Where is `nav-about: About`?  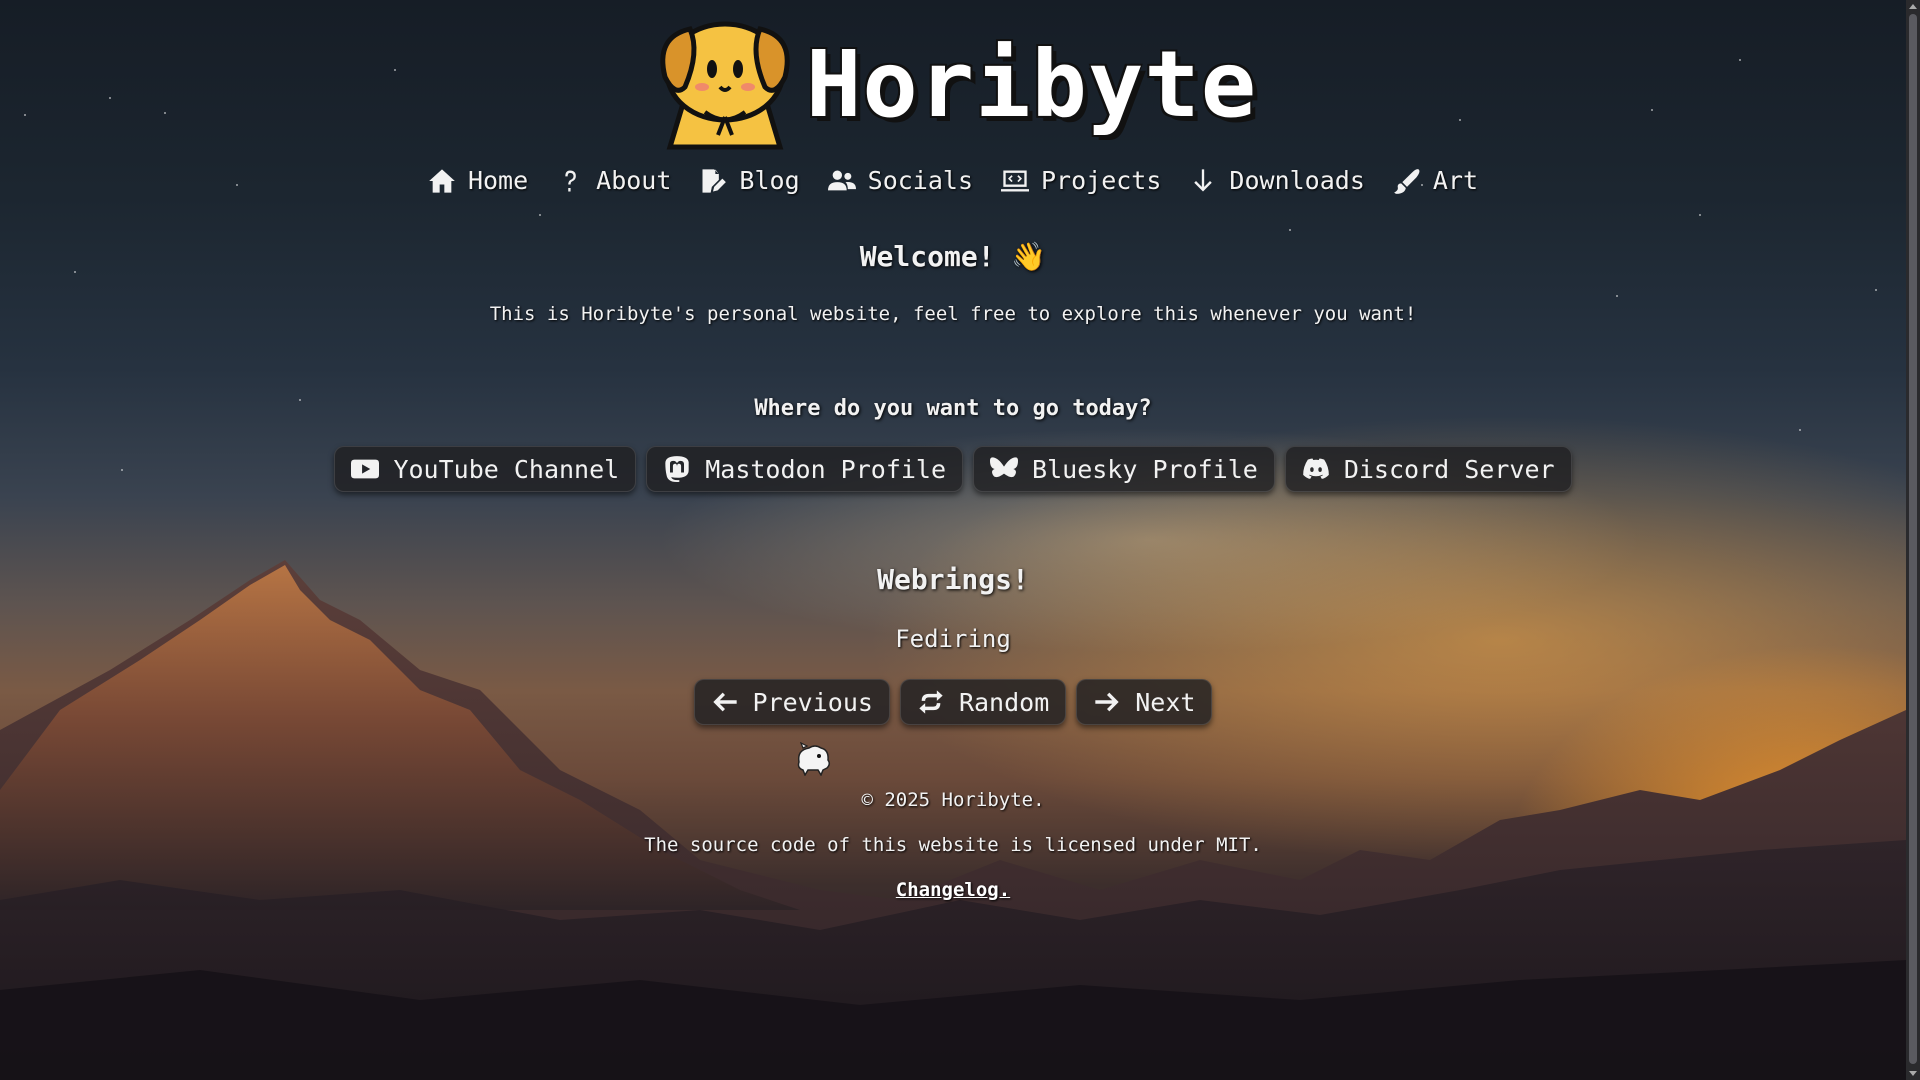 nav-about: About is located at coordinates (613, 180).